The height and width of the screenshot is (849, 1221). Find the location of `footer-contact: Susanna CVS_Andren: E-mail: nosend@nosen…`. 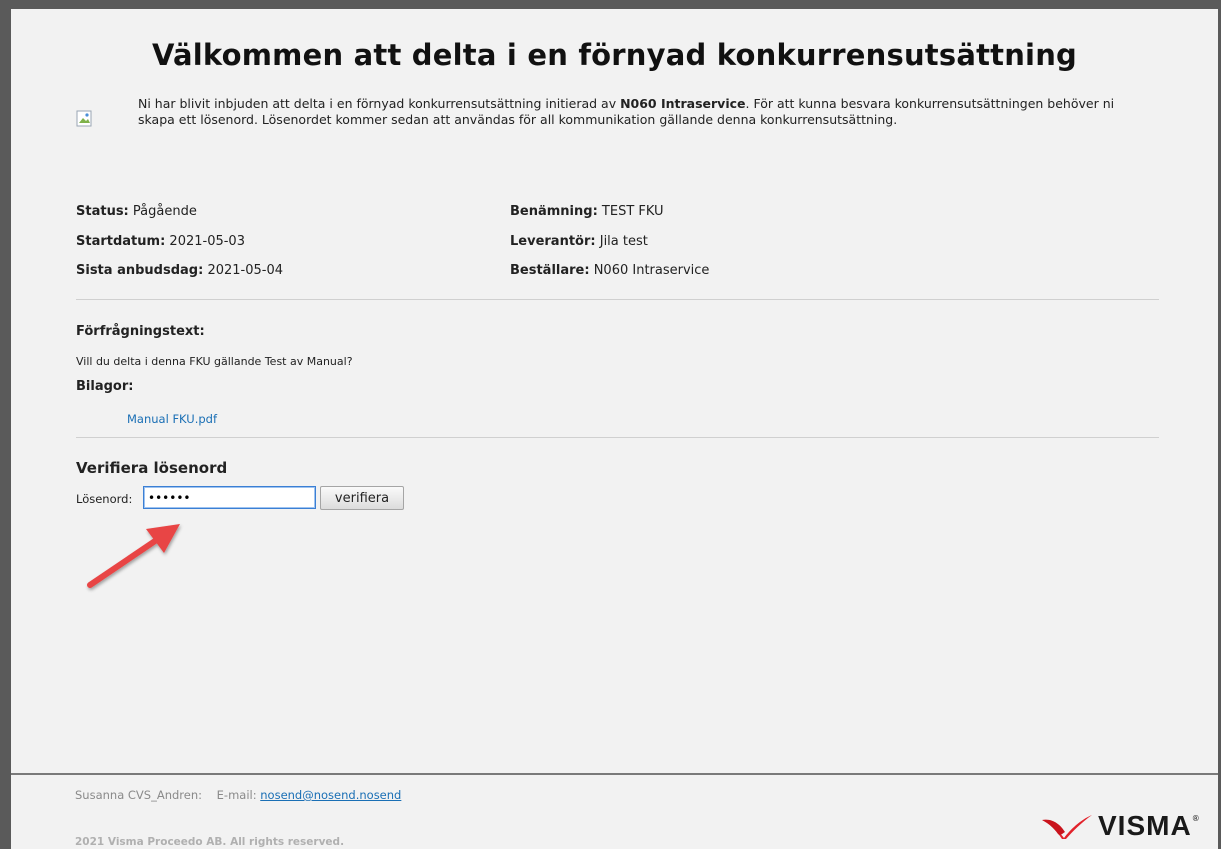

footer-contact: Susanna CVS_Andren: E-mail: nosend@nosen… is located at coordinates (238, 795).